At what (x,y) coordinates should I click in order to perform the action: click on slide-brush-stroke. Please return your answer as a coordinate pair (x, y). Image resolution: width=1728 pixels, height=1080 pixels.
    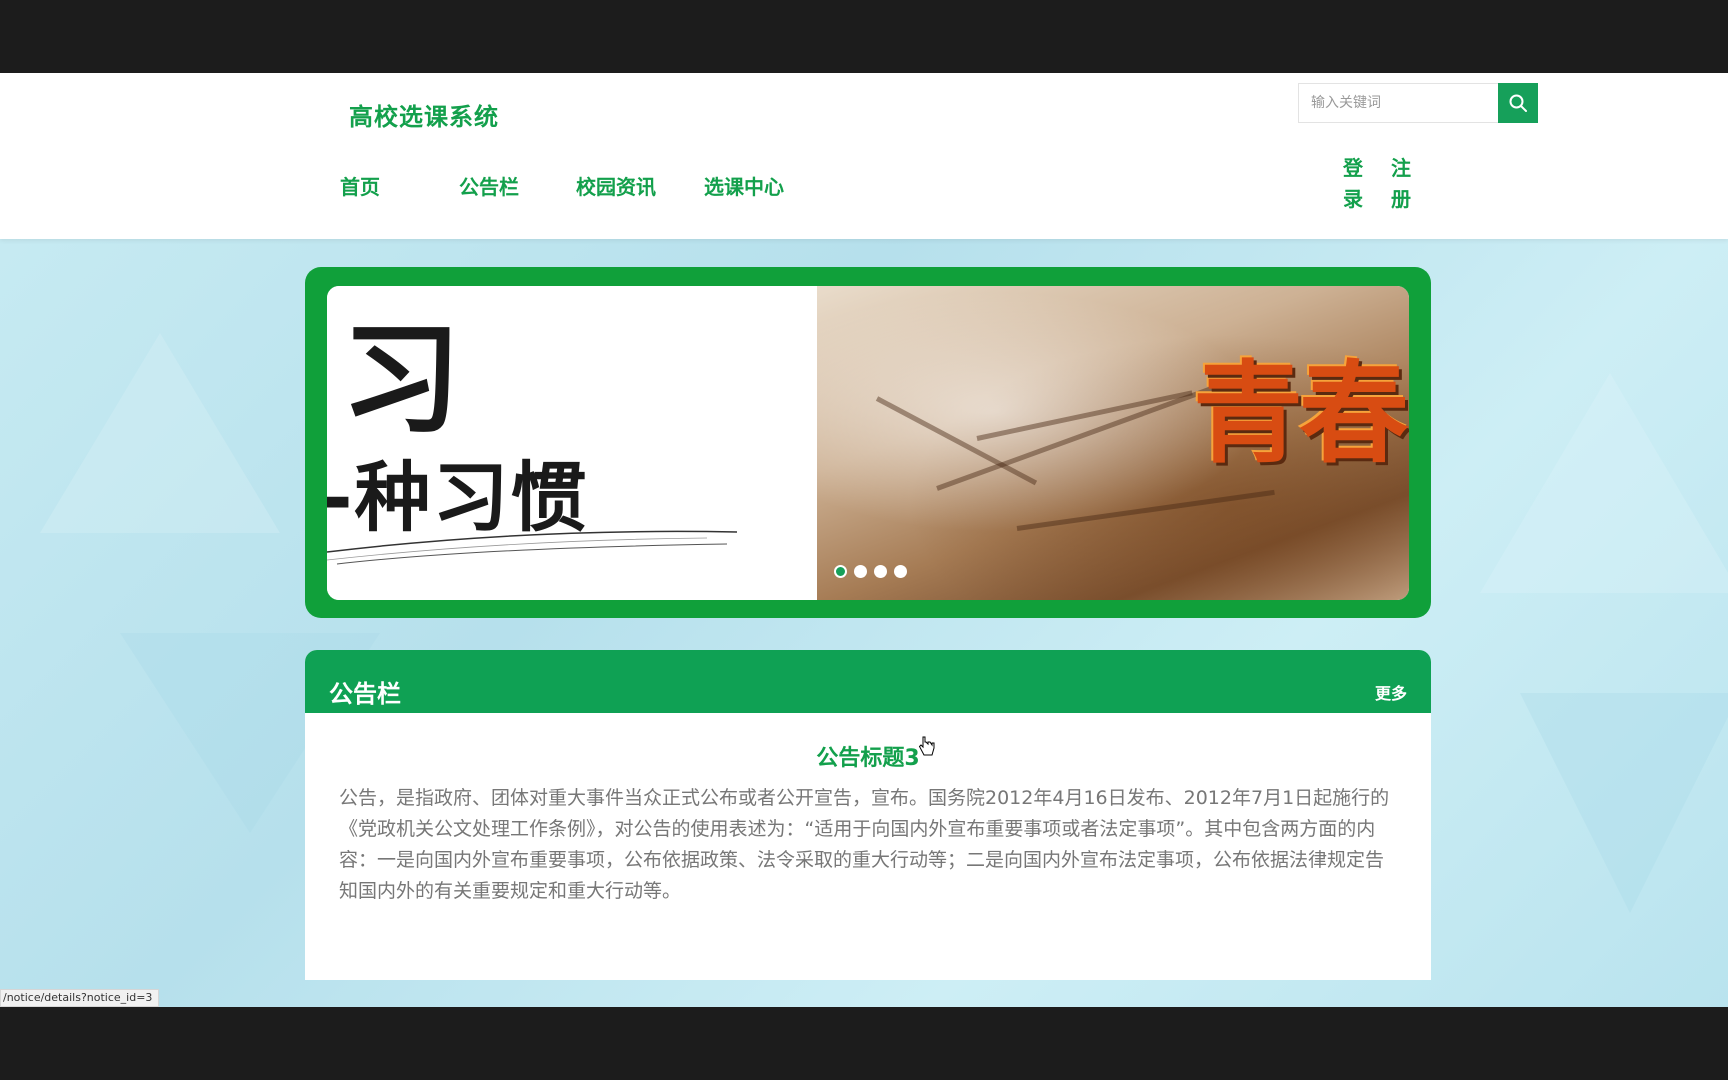
    Looking at the image, I should click on (532, 547).